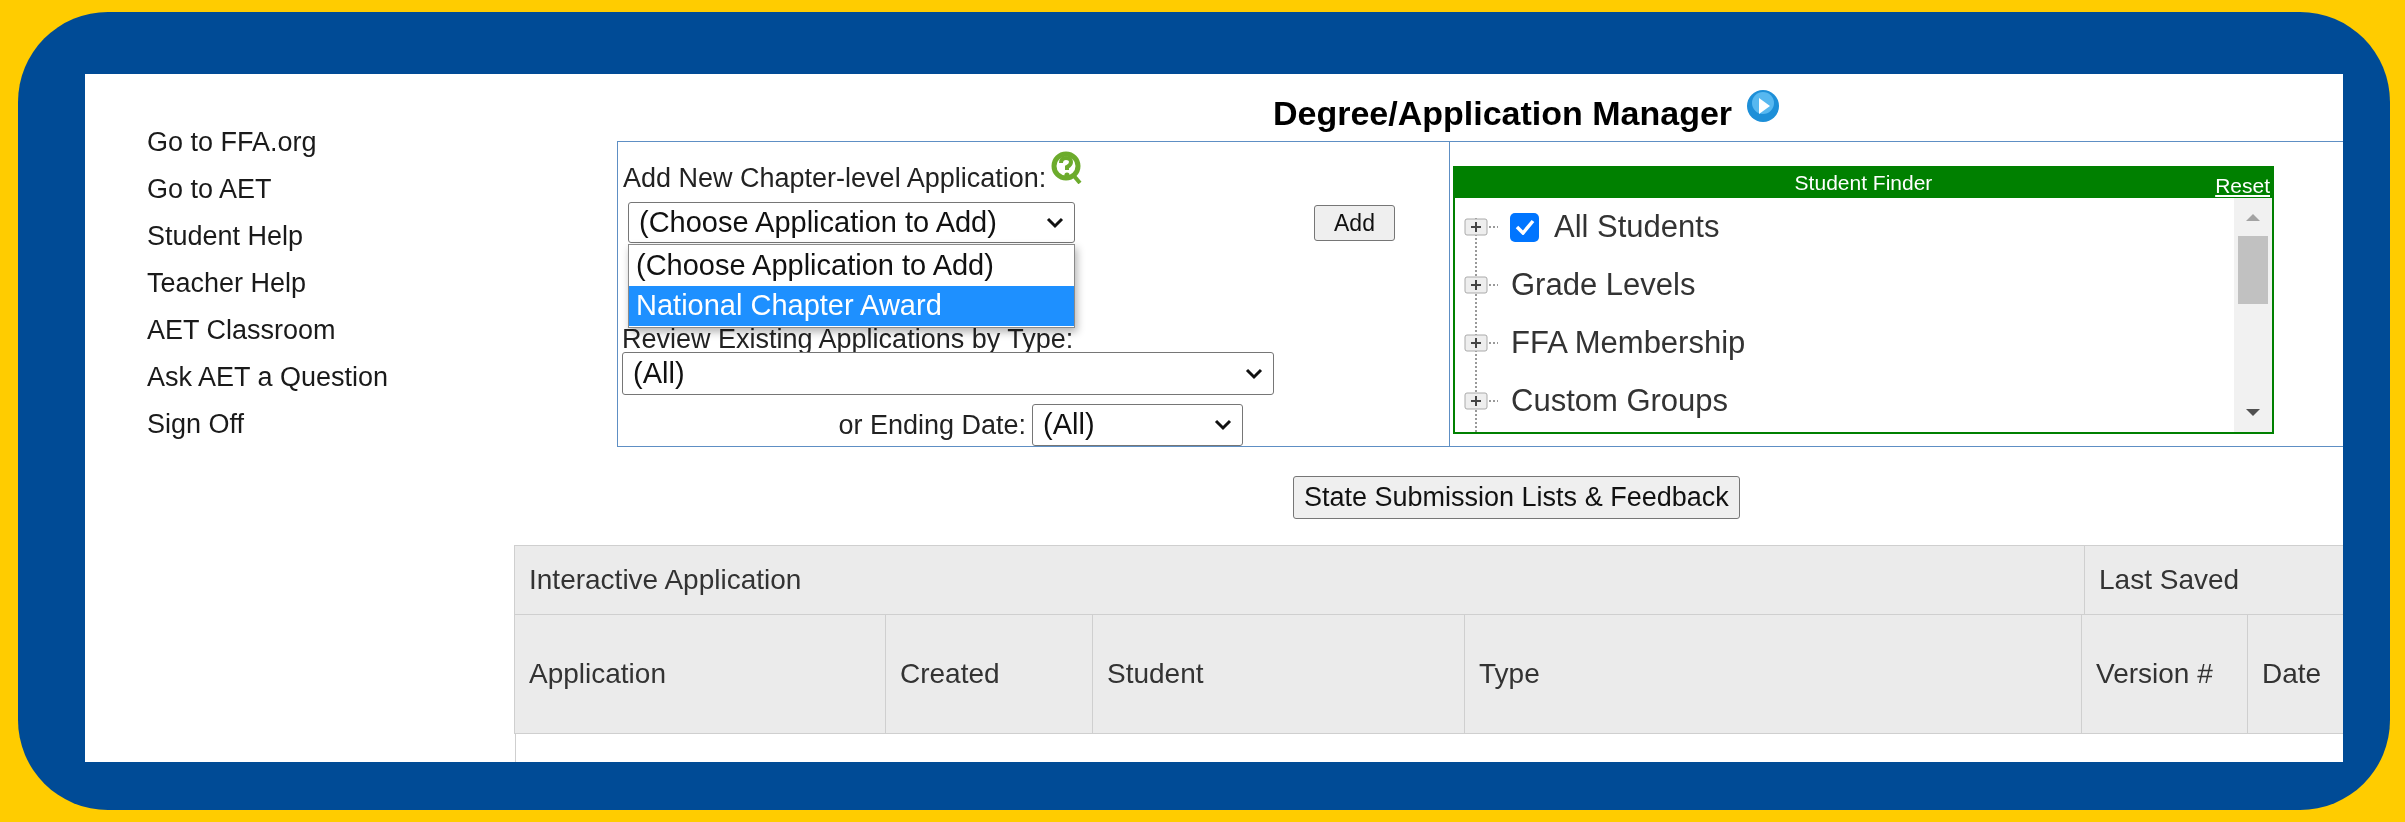  Describe the element at coordinates (2242, 186) in the screenshot. I see `reset-link: Reset` at that location.